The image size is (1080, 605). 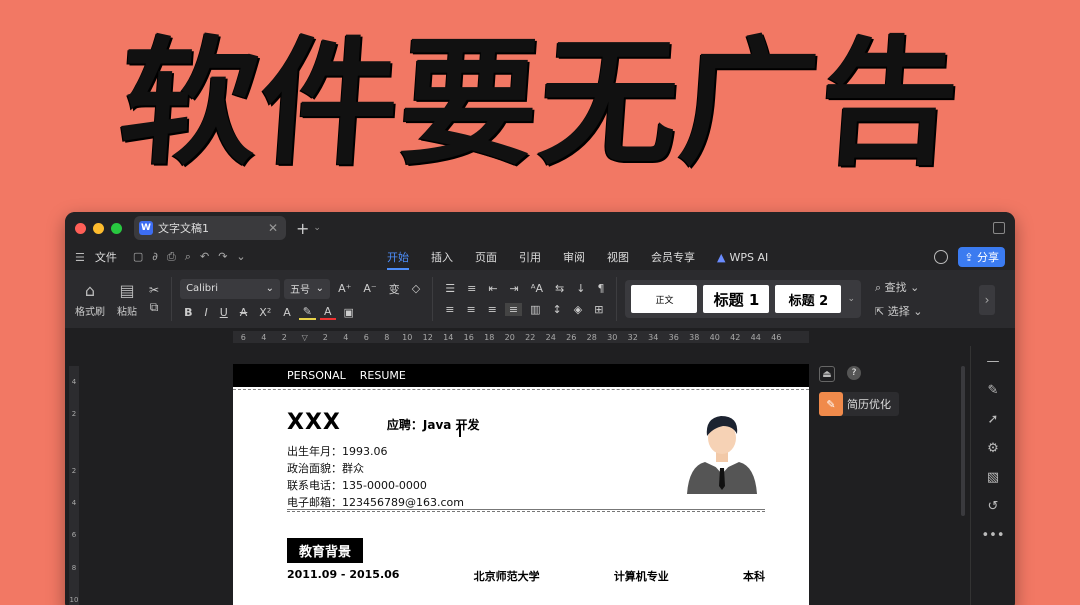 I want to click on side-assist-panel: ⏏ ? ✎ 简历优化, so click(x=859, y=391).